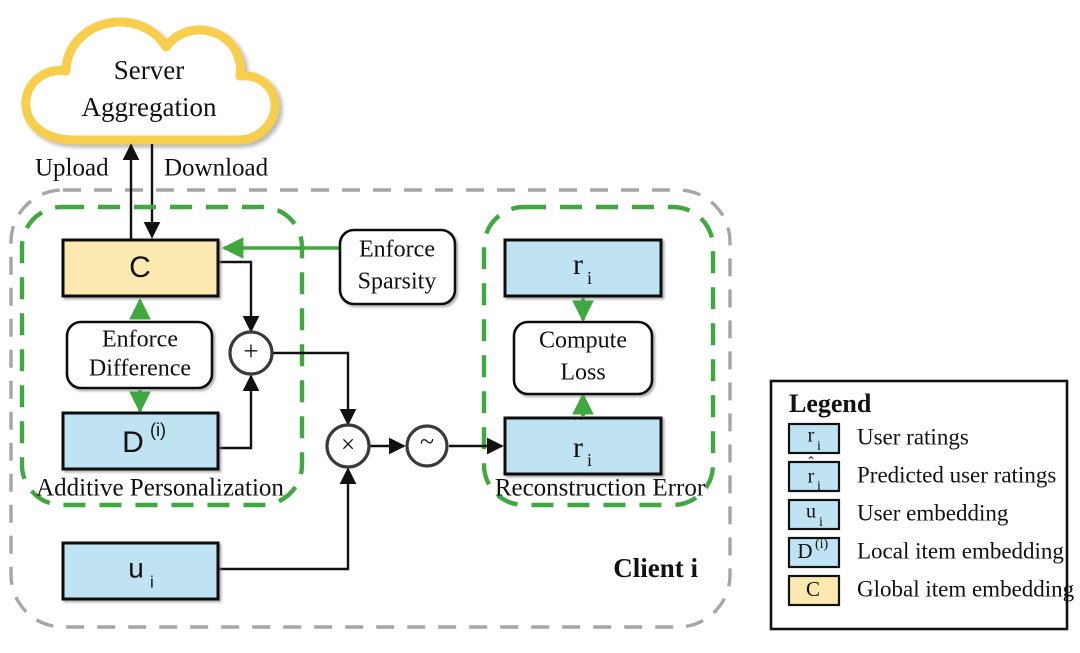  I want to click on legend-symbol: D, so click(804, 551).